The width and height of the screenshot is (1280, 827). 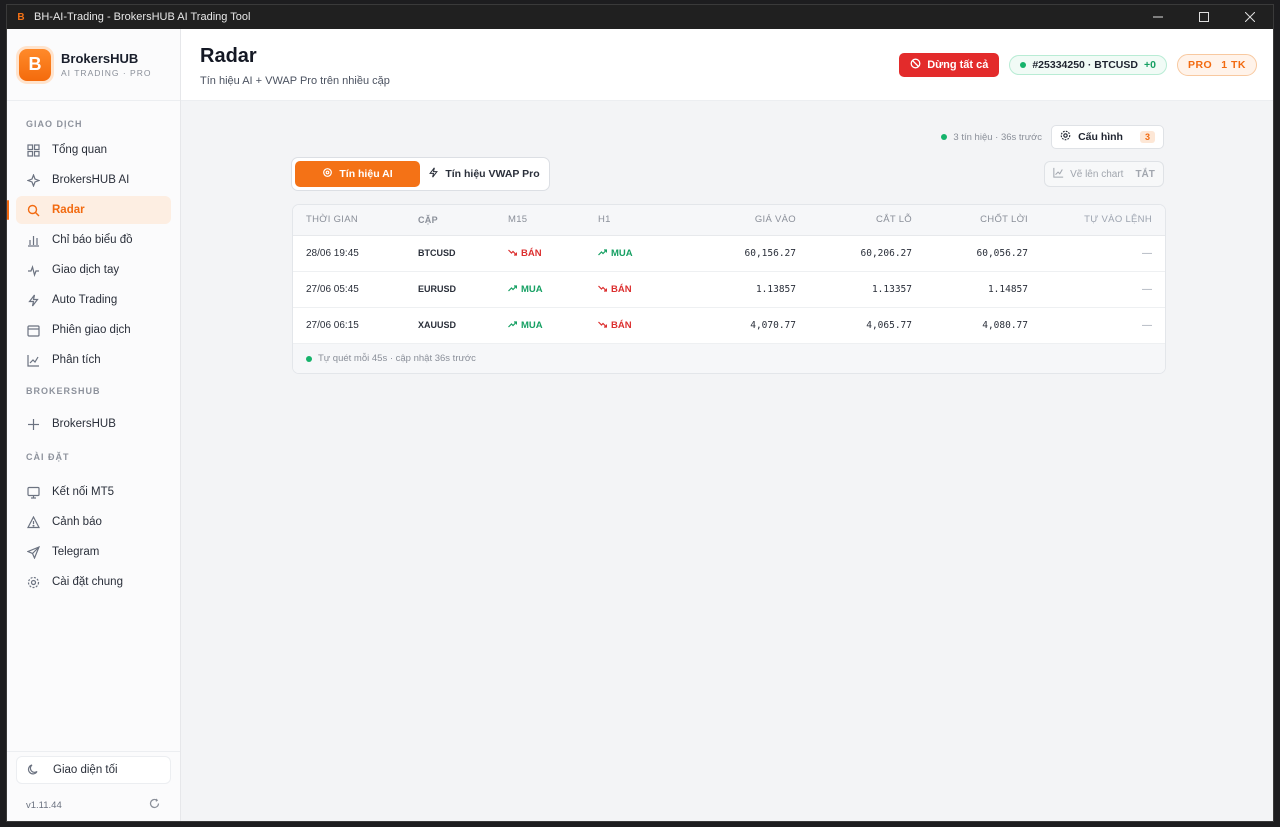 What do you see at coordinates (357, 174) in the screenshot?
I see `tab-ai-signals: Tín hiệu AI` at bounding box center [357, 174].